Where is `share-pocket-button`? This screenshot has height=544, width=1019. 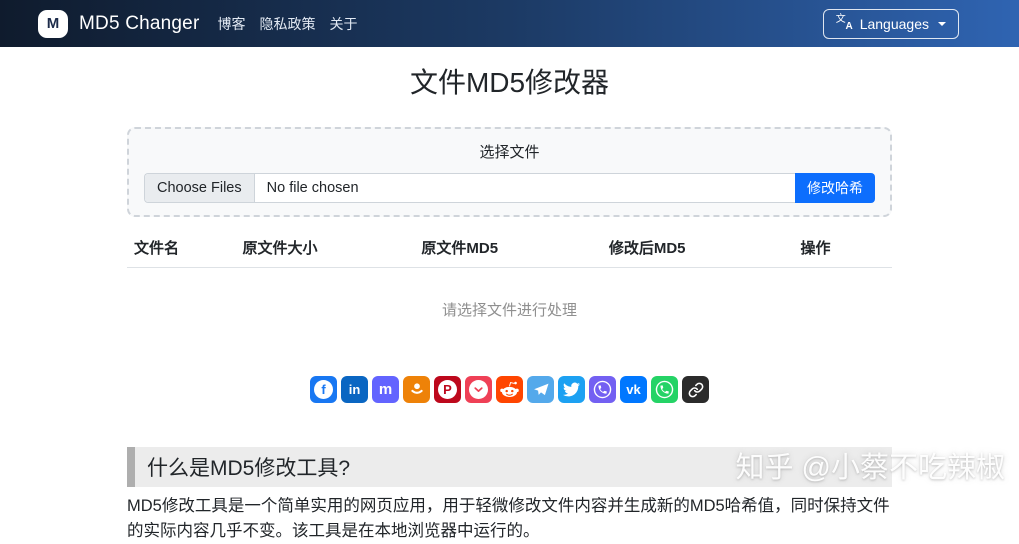 share-pocket-button is located at coordinates (478, 389).